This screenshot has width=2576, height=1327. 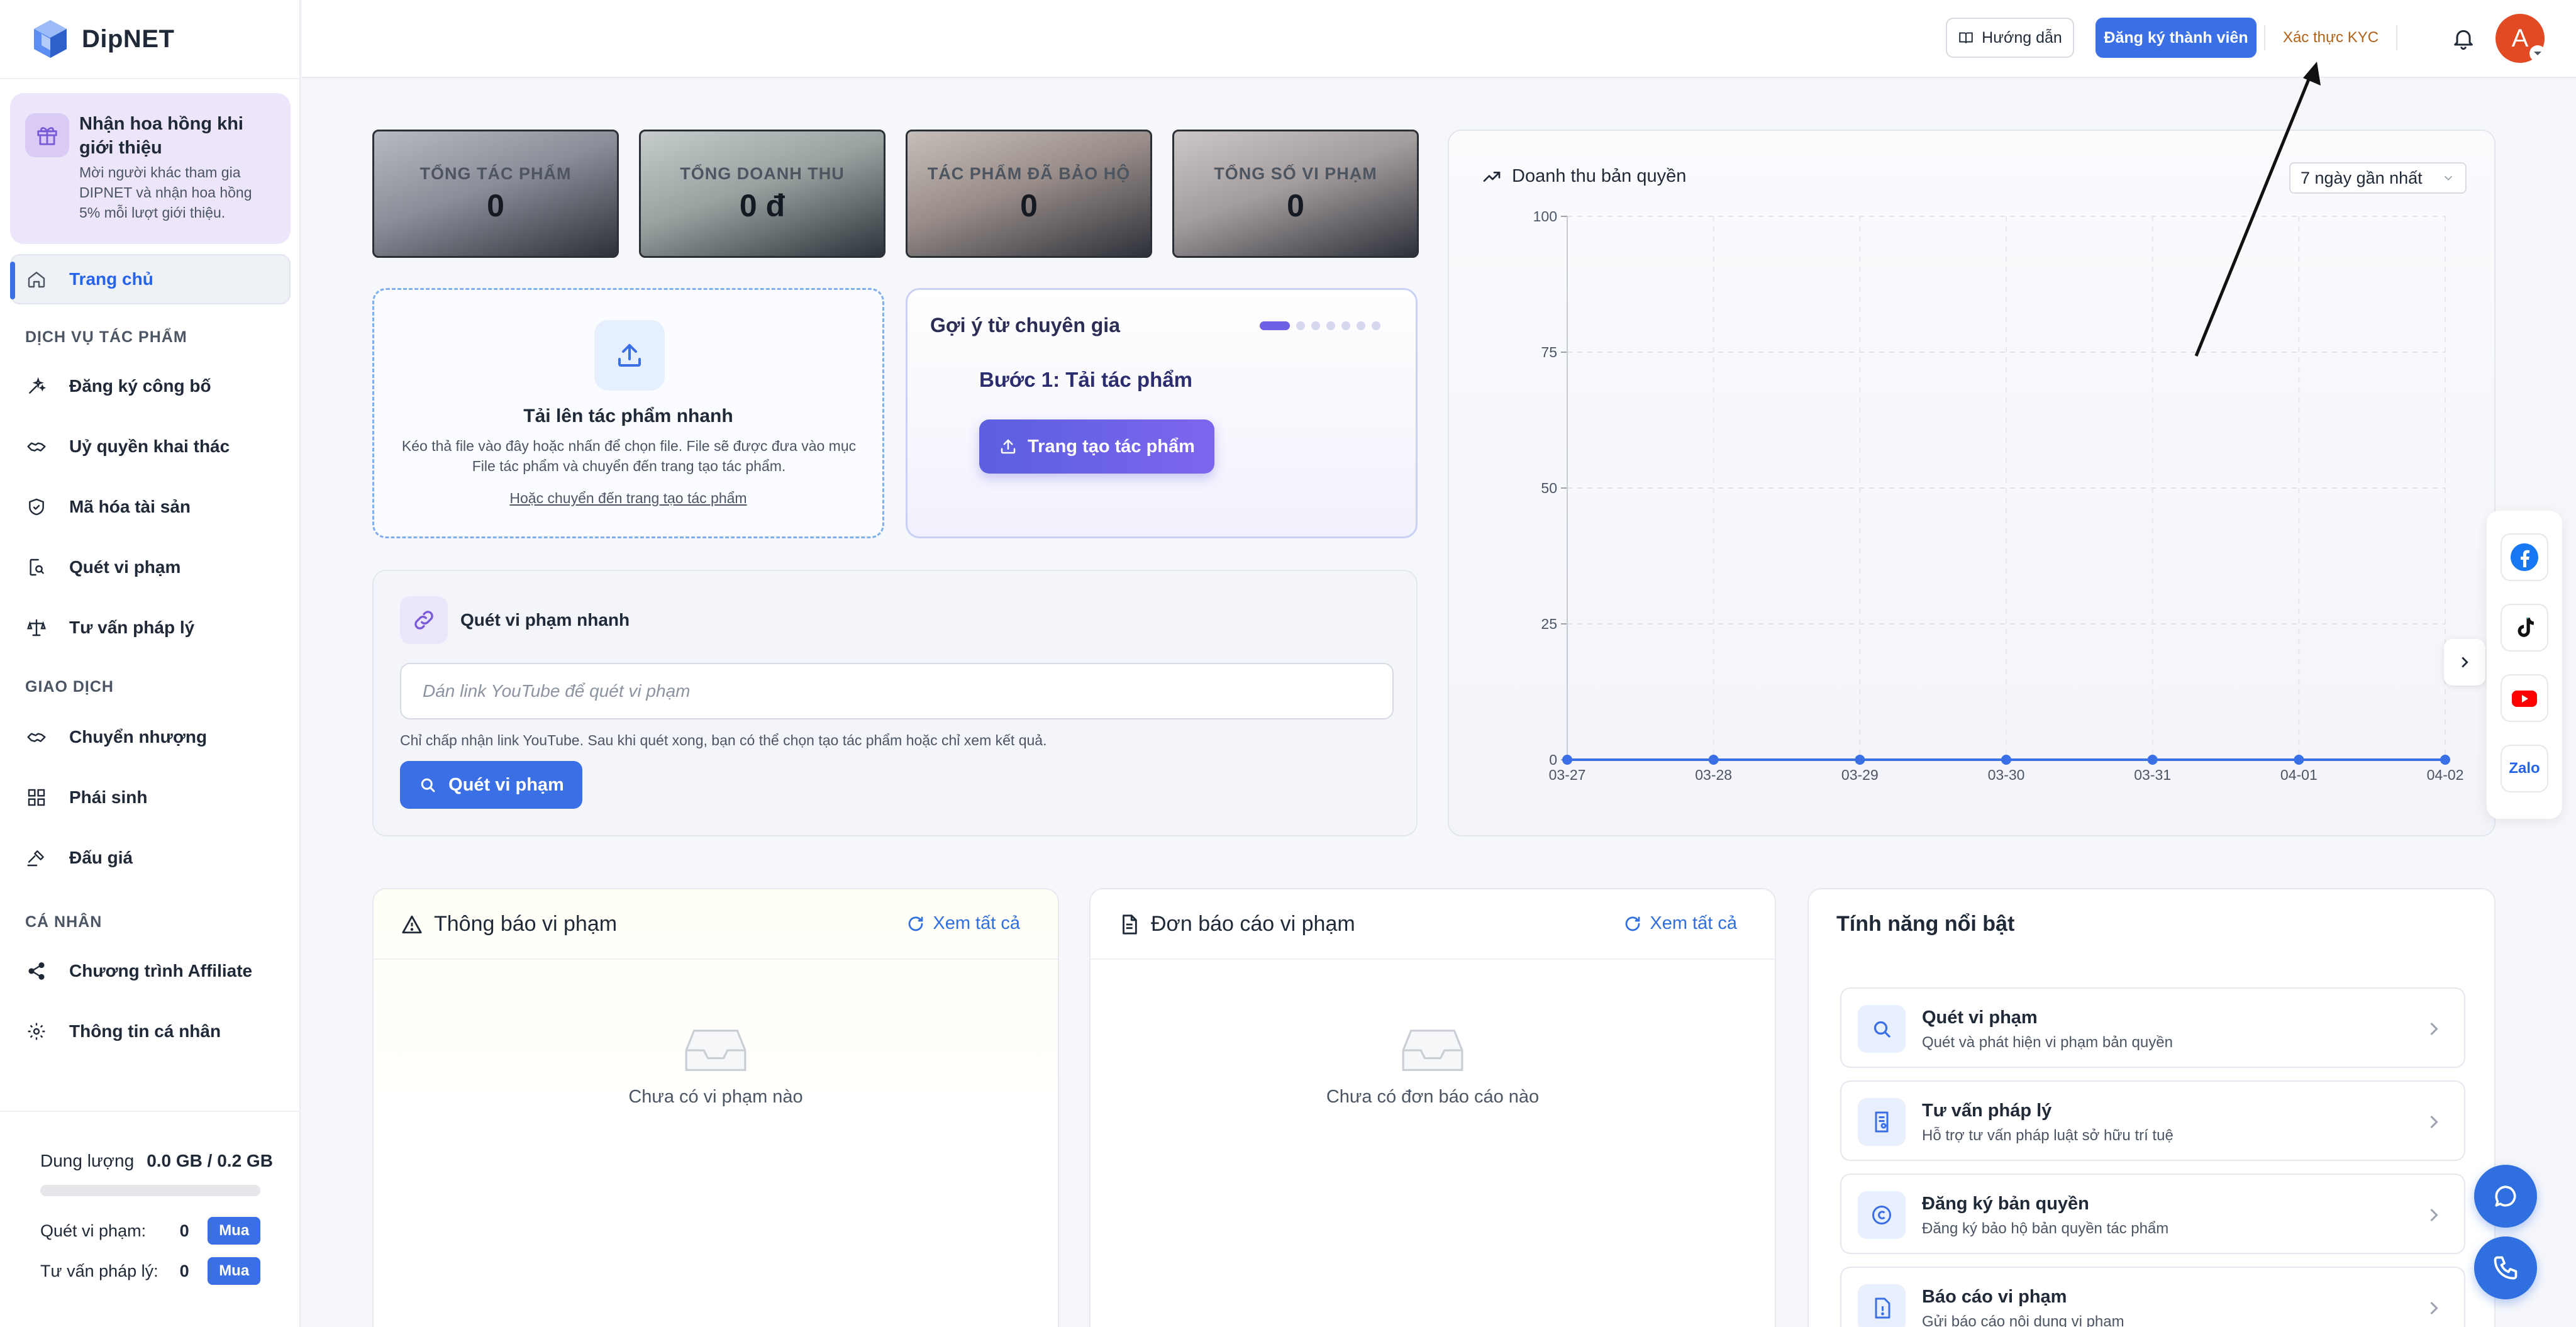 What do you see at coordinates (36, 1031) in the screenshot?
I see `gear-icon` at bounding box center [36, 1031].